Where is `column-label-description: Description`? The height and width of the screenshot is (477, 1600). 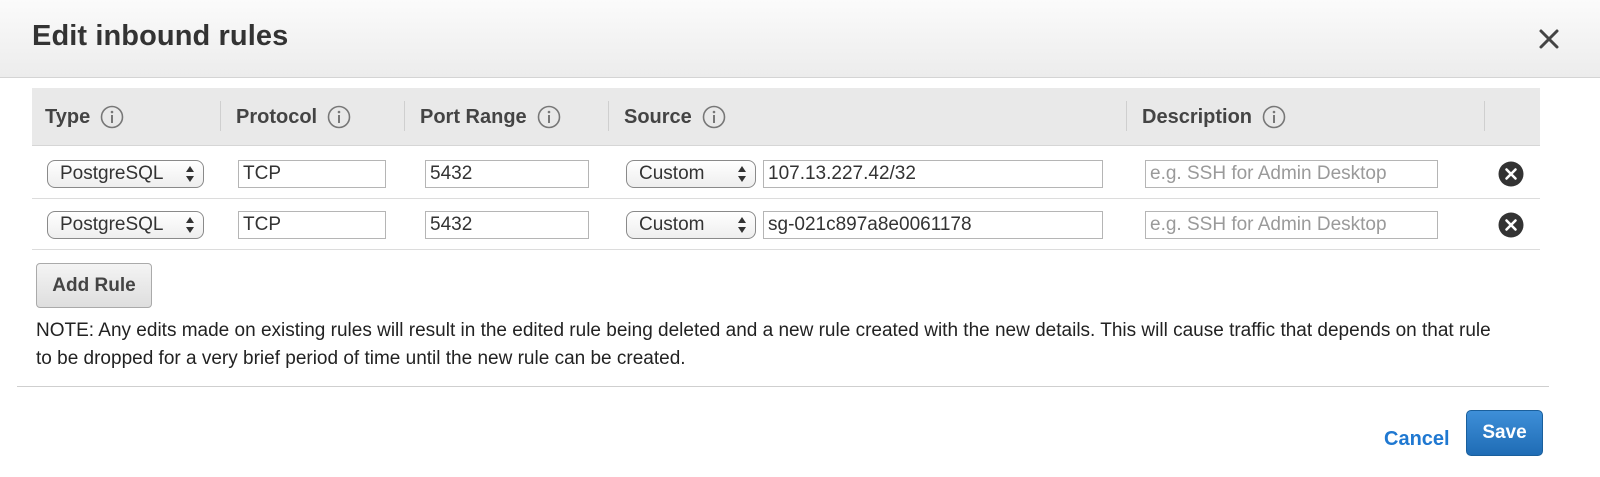 column-label-description: Description is located at coordinates (1197, 116).